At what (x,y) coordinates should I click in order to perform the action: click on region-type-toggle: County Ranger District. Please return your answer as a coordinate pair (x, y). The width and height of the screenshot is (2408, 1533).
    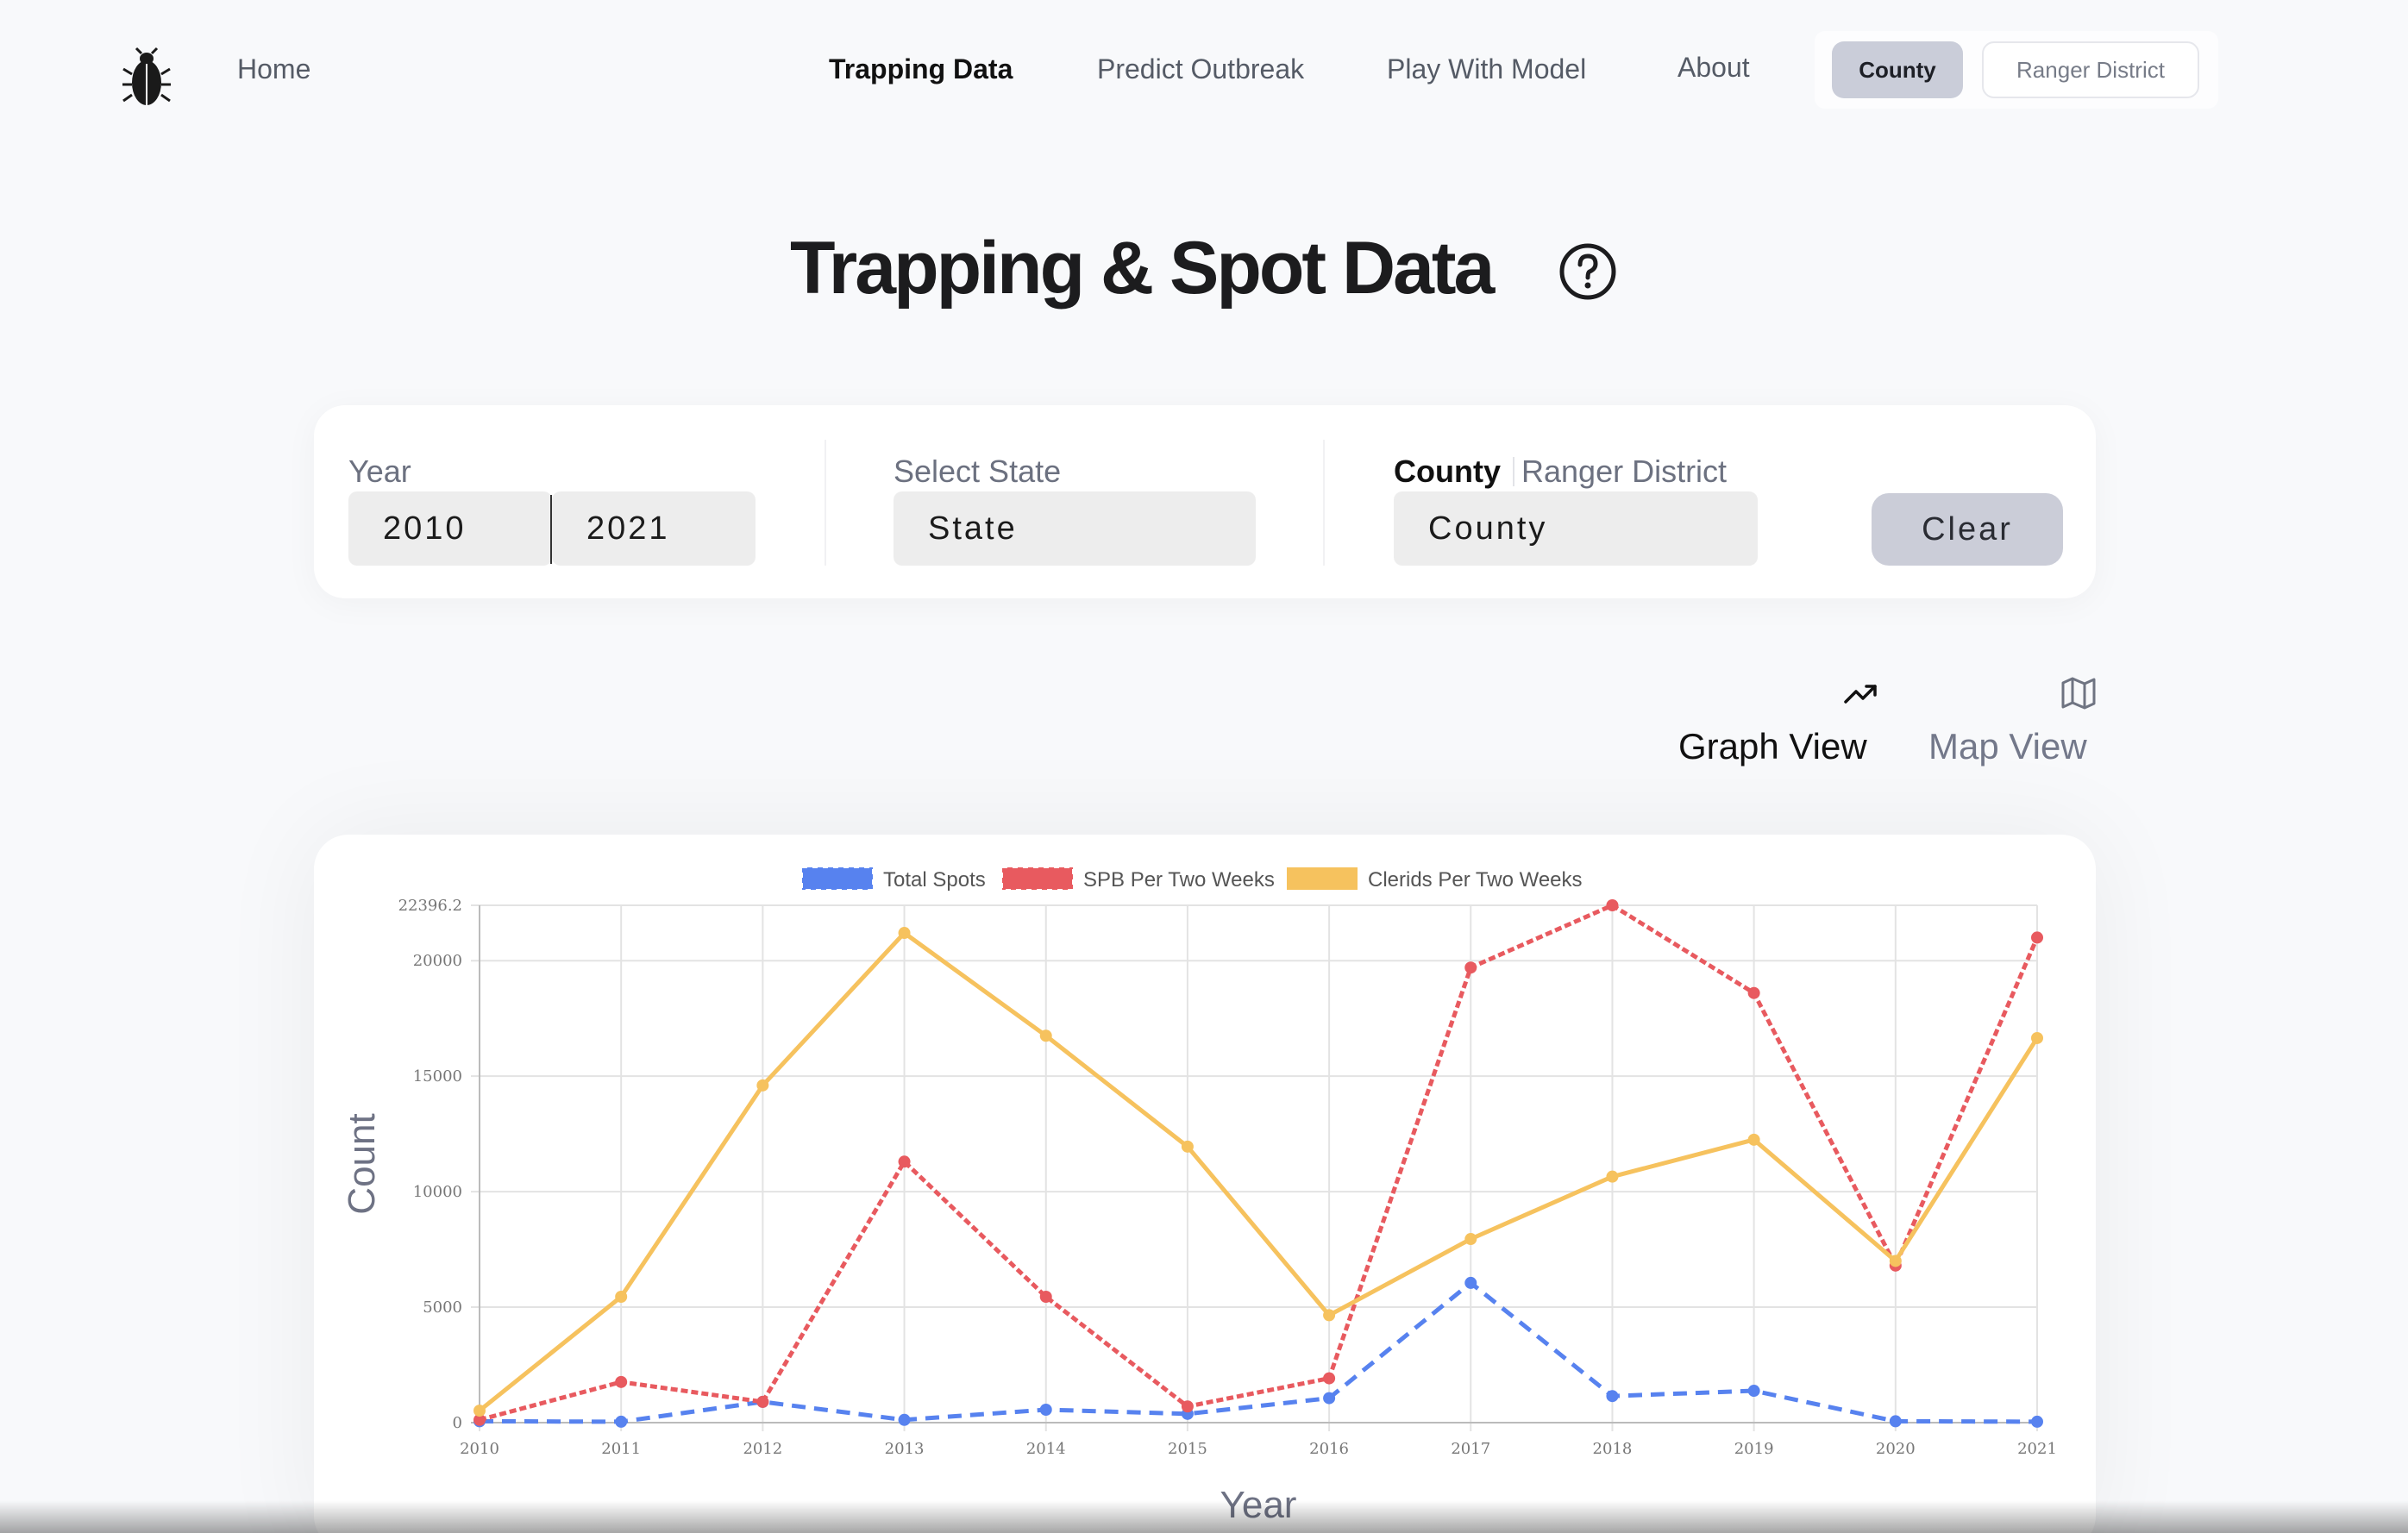
    Looking at the image, I should click on (2016, 70).